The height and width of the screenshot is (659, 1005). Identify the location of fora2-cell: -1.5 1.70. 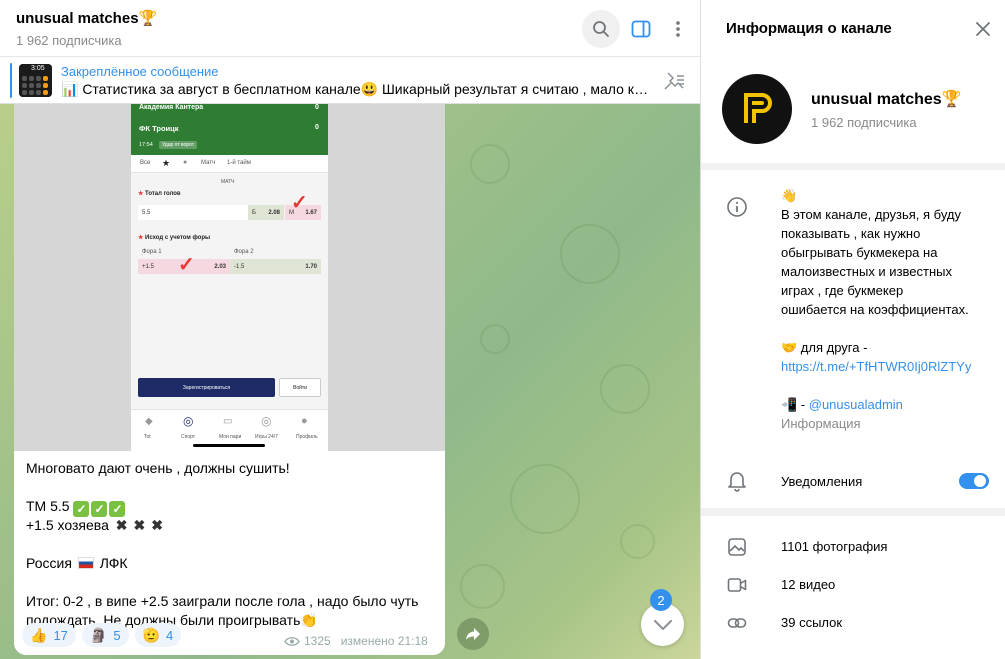
(275, 266).